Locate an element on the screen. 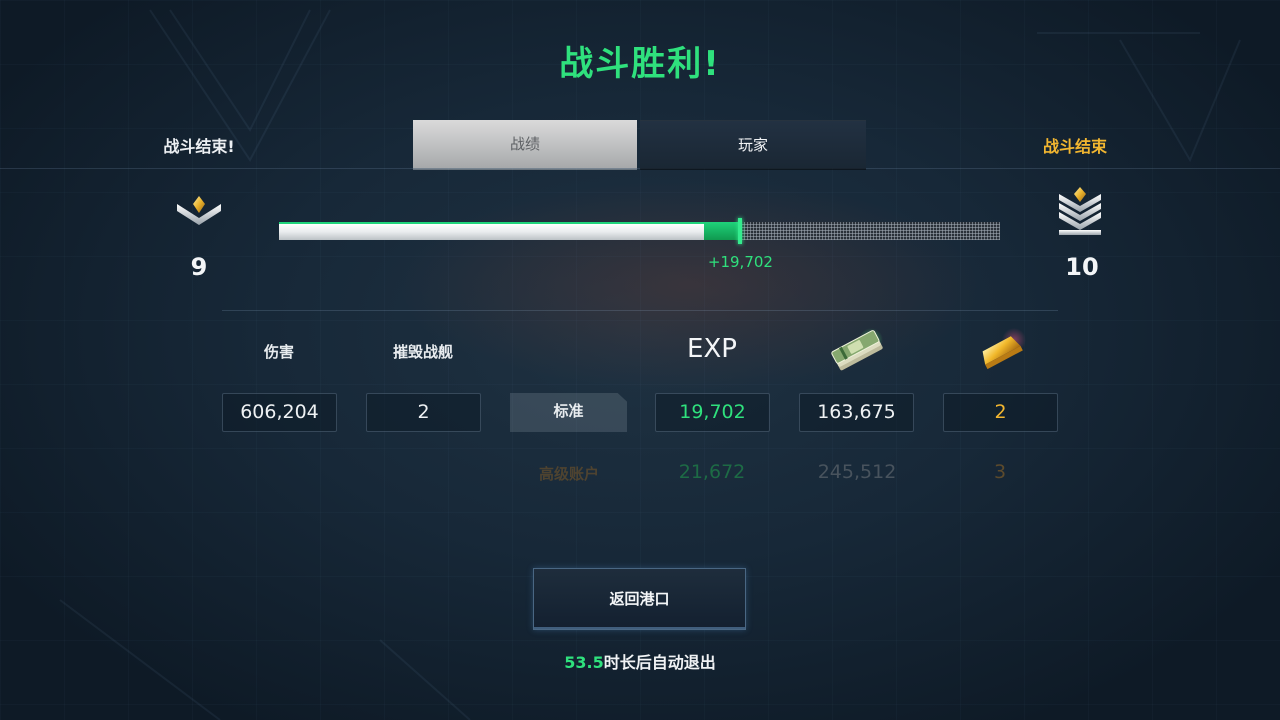  countdown-suffix: 时长后自动退出 is located at coordinates (659, 662).